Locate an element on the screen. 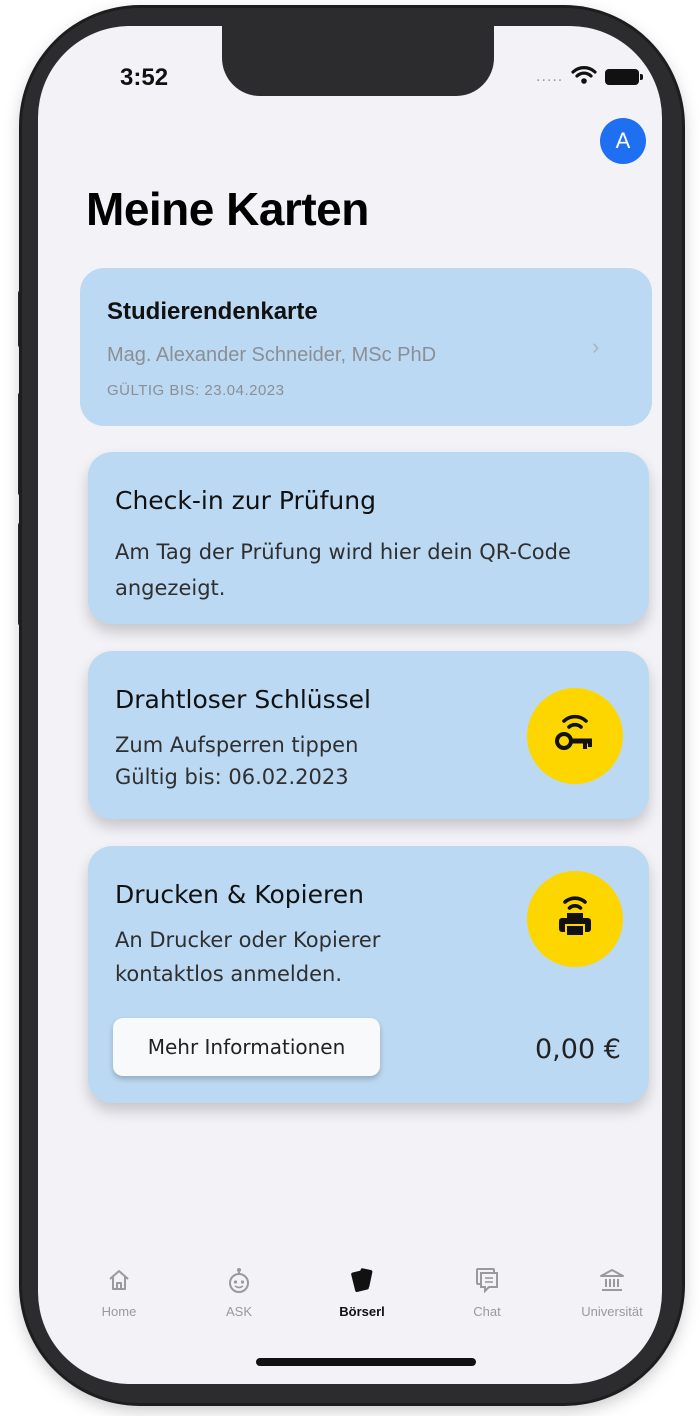 The width and height of the screenshot is (700, 1416). chat-icon is located at coordinates (487, 1280).